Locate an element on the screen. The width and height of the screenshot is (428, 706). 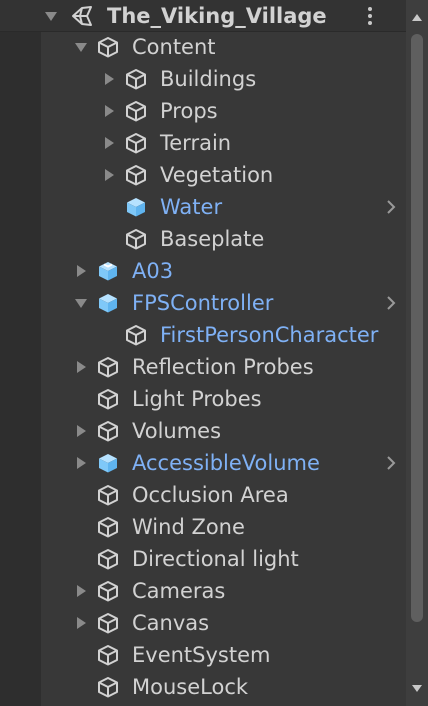
tree-item-water: Water is located at coordinates (203, 207).